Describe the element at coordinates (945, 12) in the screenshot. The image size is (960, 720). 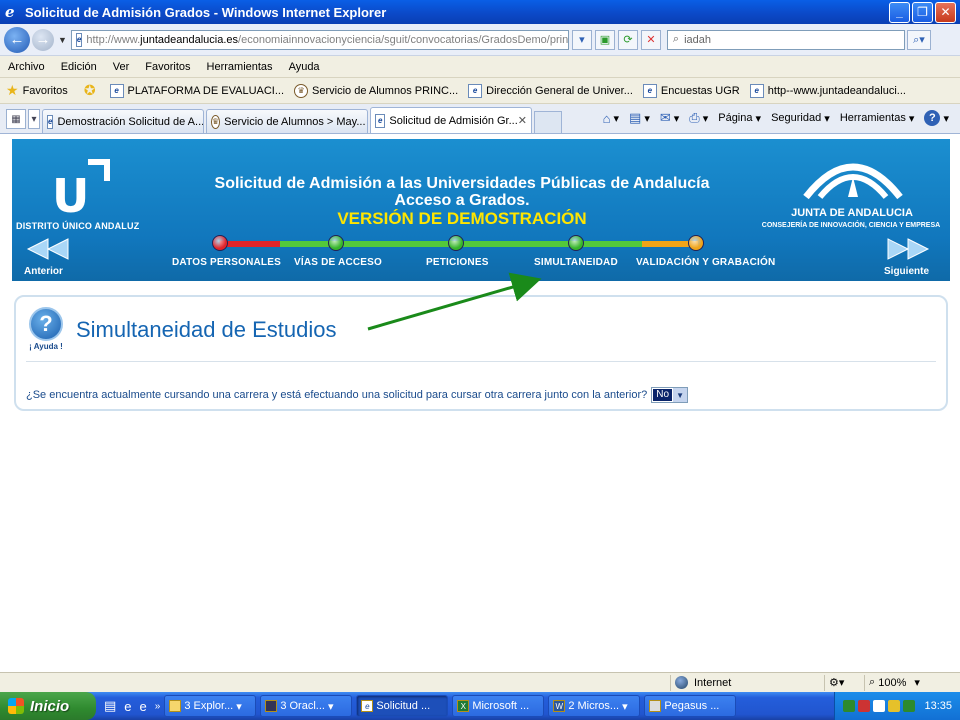
I see `close-button: ✕` at that location.